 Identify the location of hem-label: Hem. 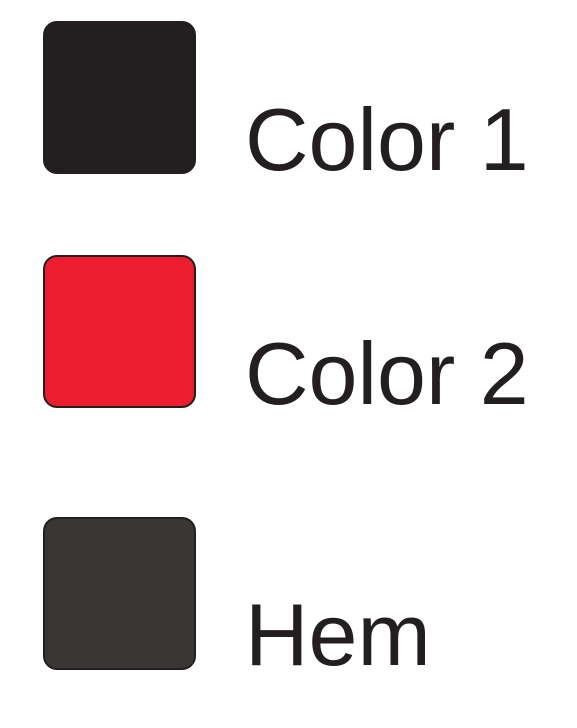
(338, 634).